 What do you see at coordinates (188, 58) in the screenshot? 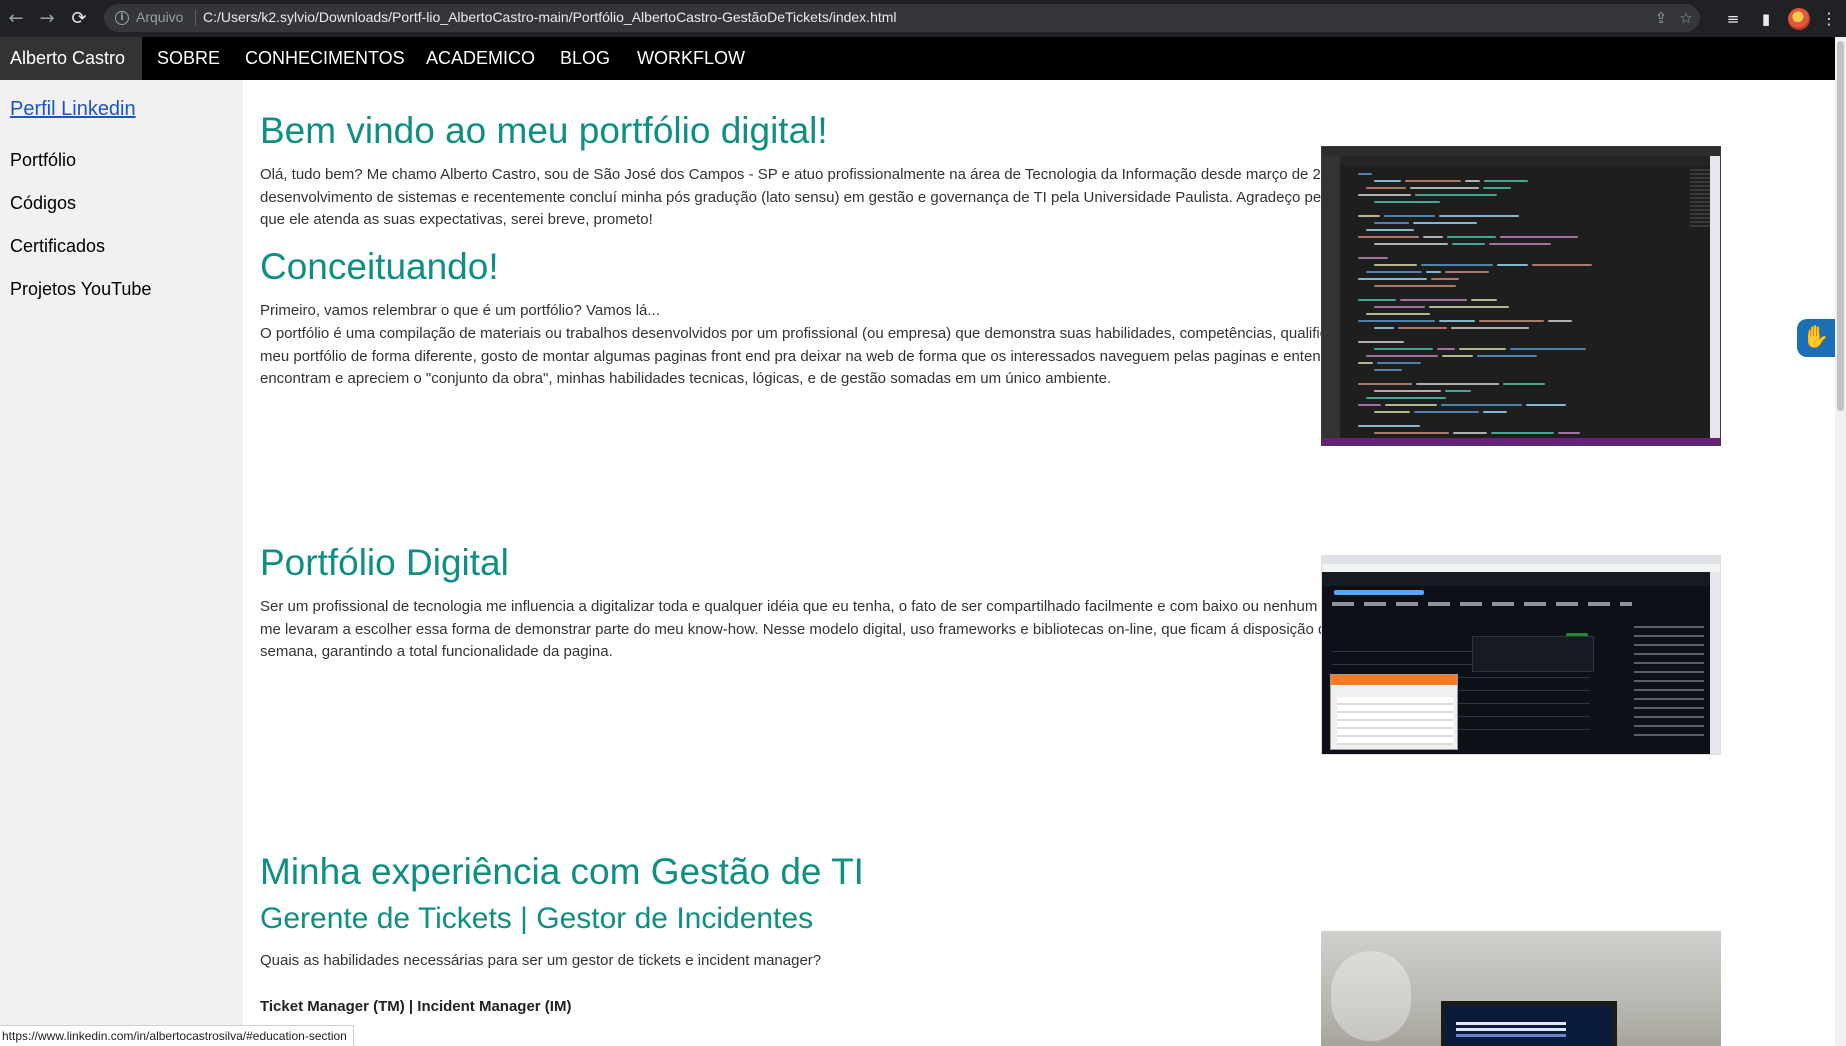
I see `topnav-item-sobre: SOBRE` at bounding box center [188, 58].